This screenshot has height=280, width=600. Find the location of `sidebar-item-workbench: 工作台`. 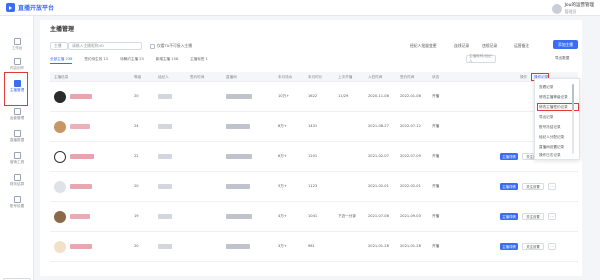

sidebar-item-workbench: 工作台 is located at coordinates (17, 44).